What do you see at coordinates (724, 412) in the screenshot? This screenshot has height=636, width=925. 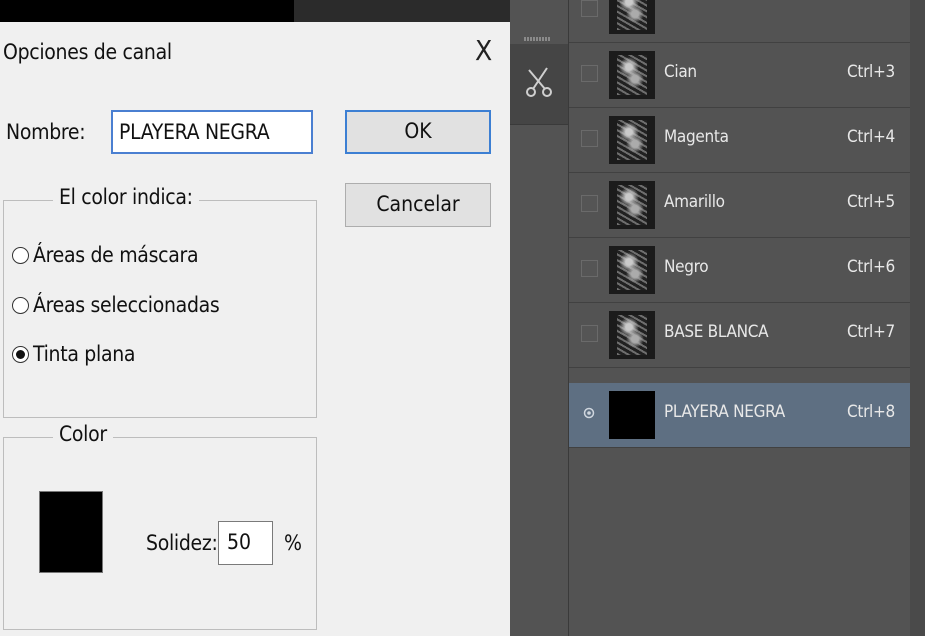 I see `channel-name: PLAYERA NEGRA` at bounding box center [724, 412].